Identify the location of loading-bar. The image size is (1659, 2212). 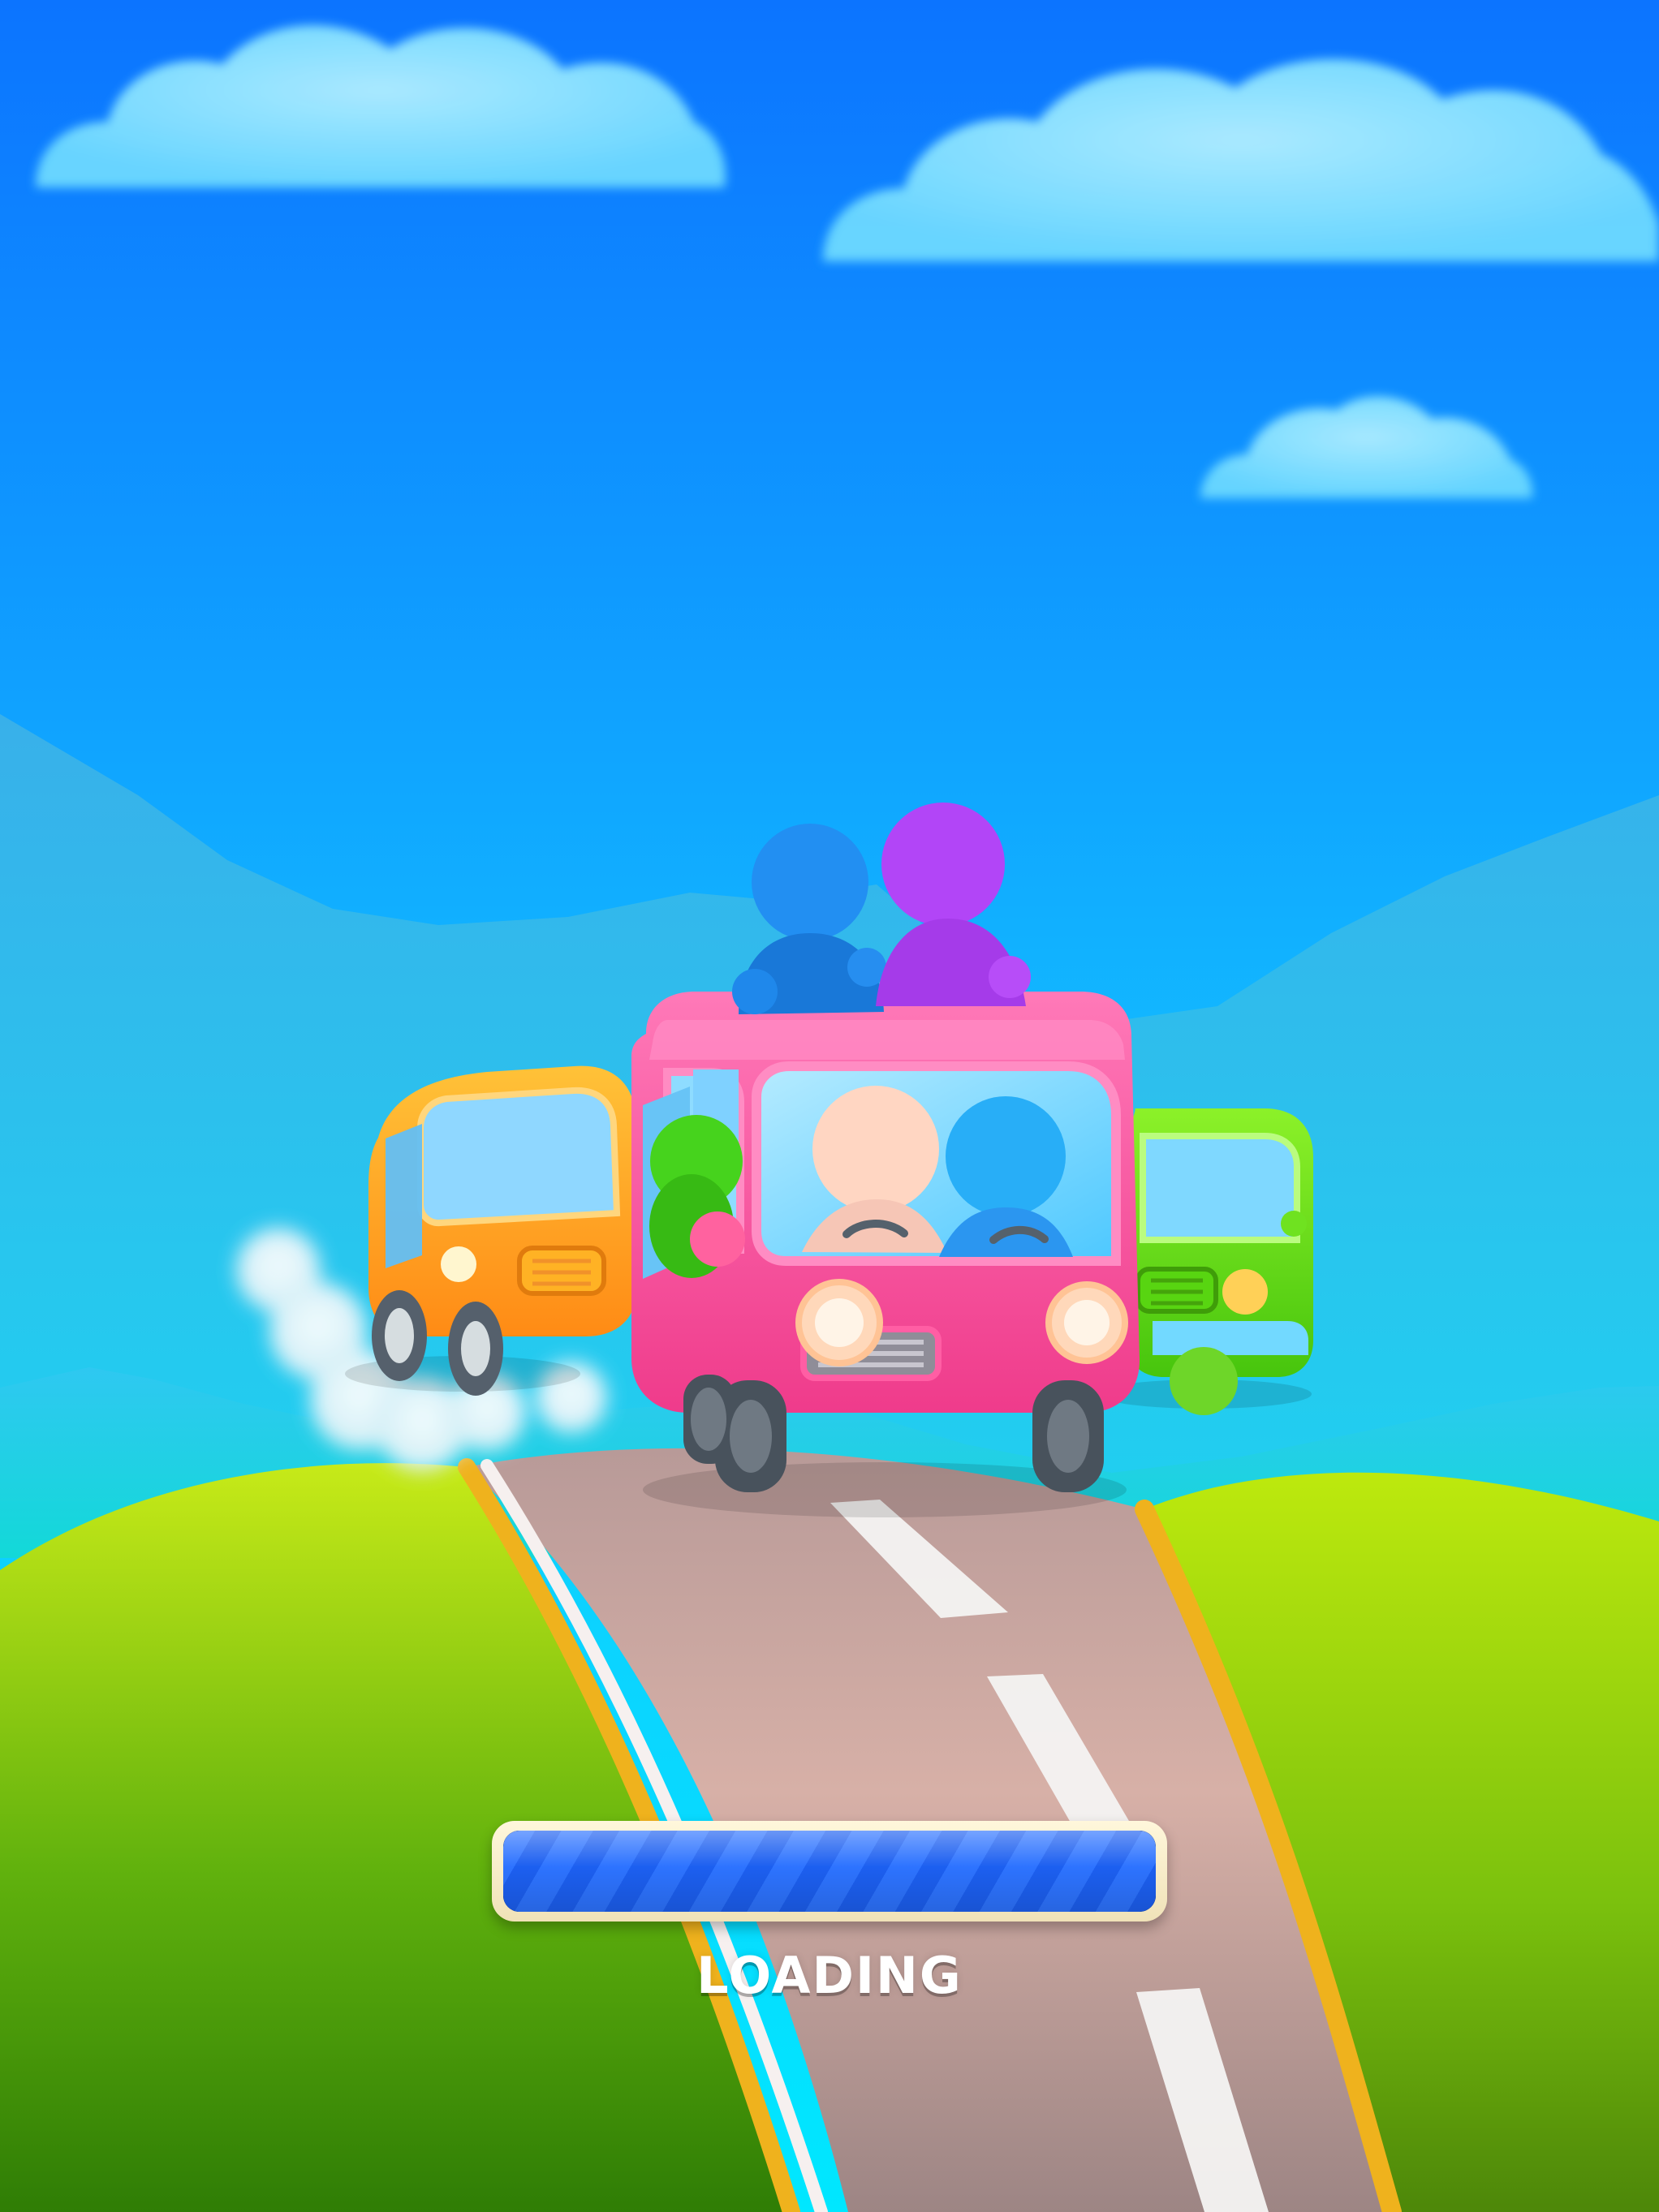
(829, 1872).